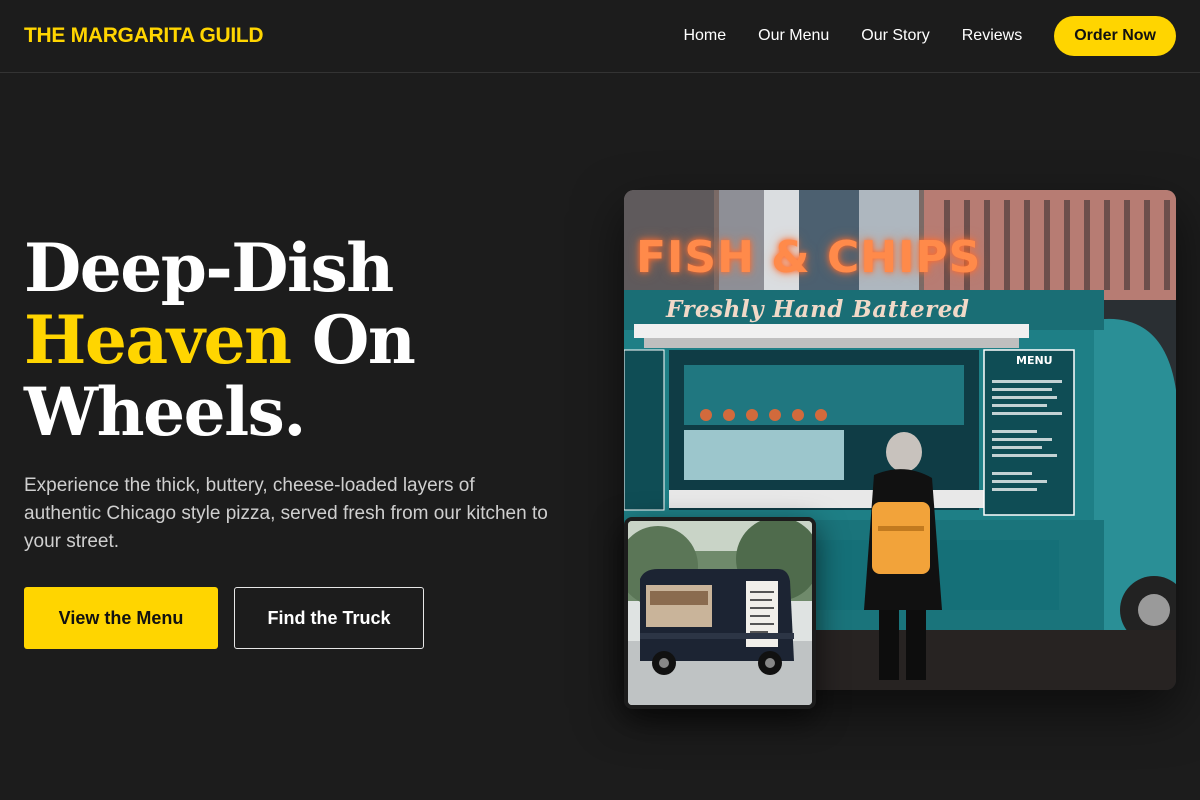 This screenshot has height=800, width=1200. I want to click on find-truck-button: Find the Truck, so click(329, 618).